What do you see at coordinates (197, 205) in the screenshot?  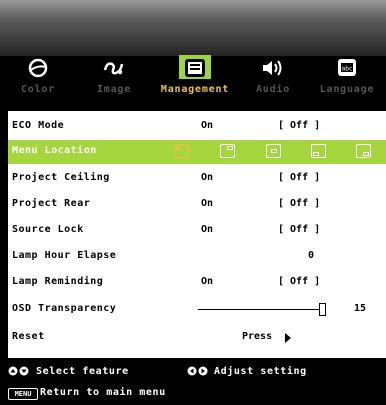 I see `project-rear-row: Project Rear On [ Off ]` at bounding box center [197, 205].